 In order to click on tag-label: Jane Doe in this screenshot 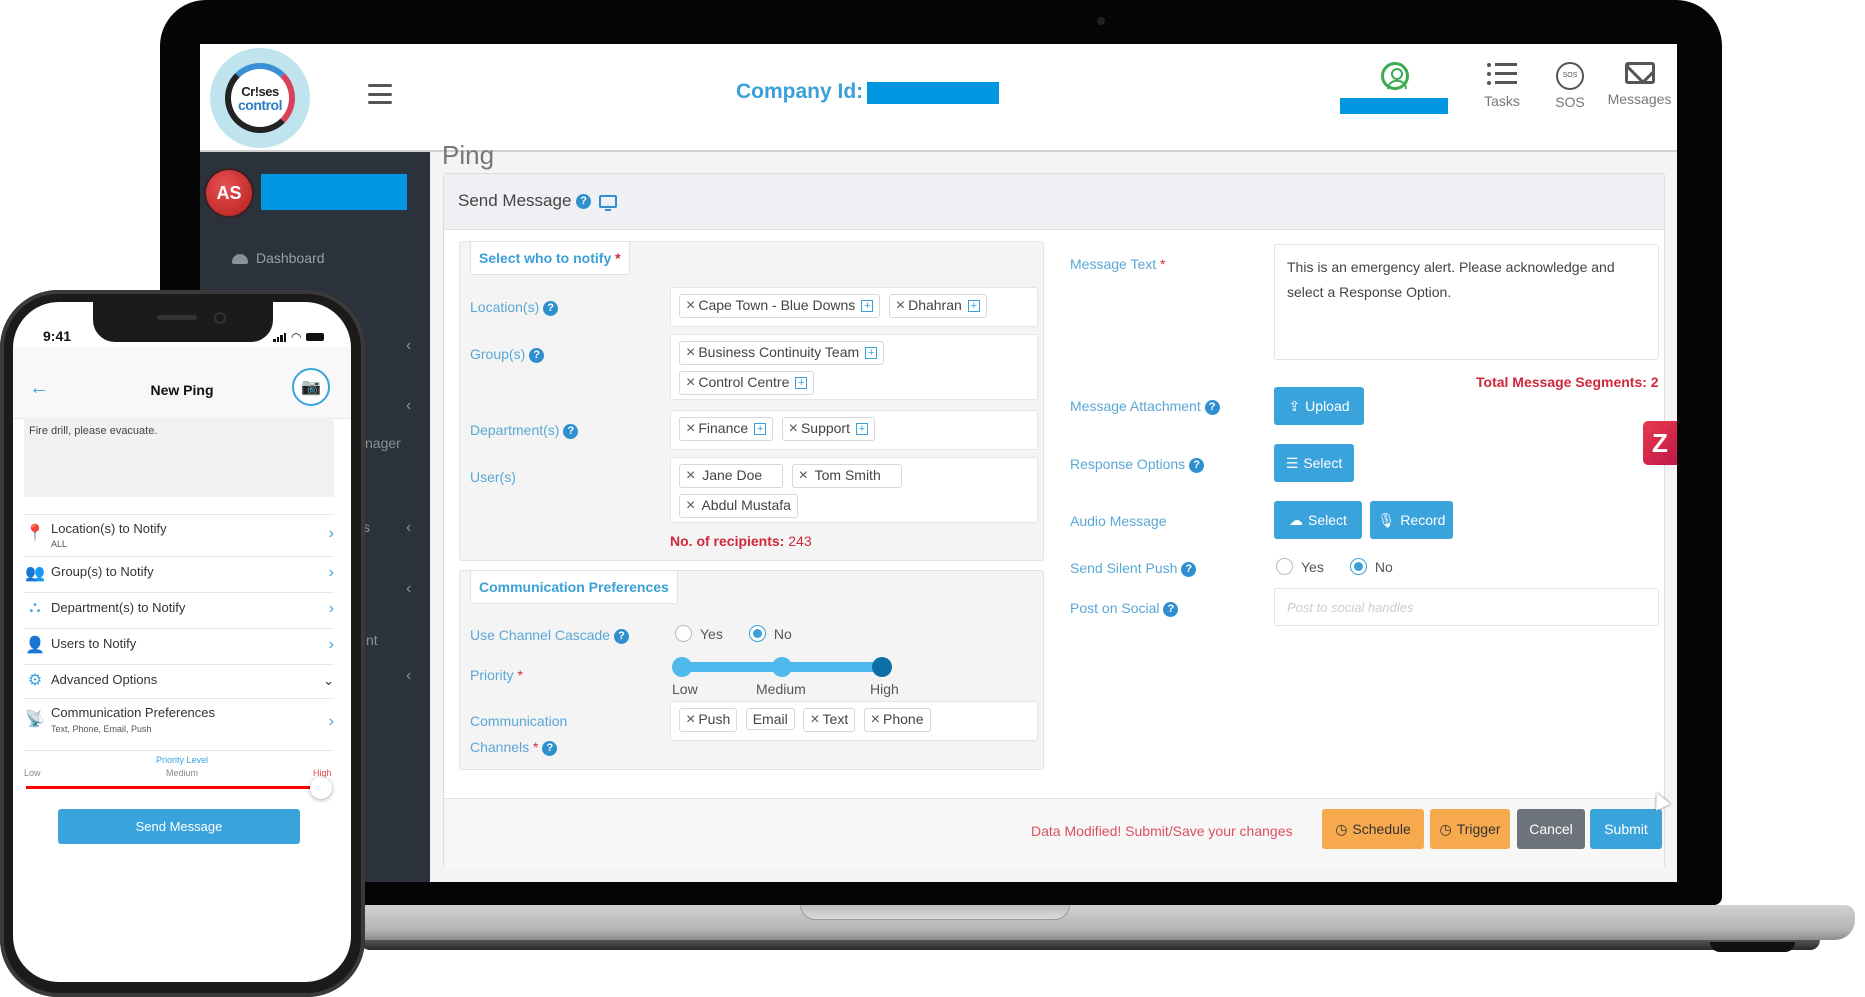, I will do `click(732, 475)`.